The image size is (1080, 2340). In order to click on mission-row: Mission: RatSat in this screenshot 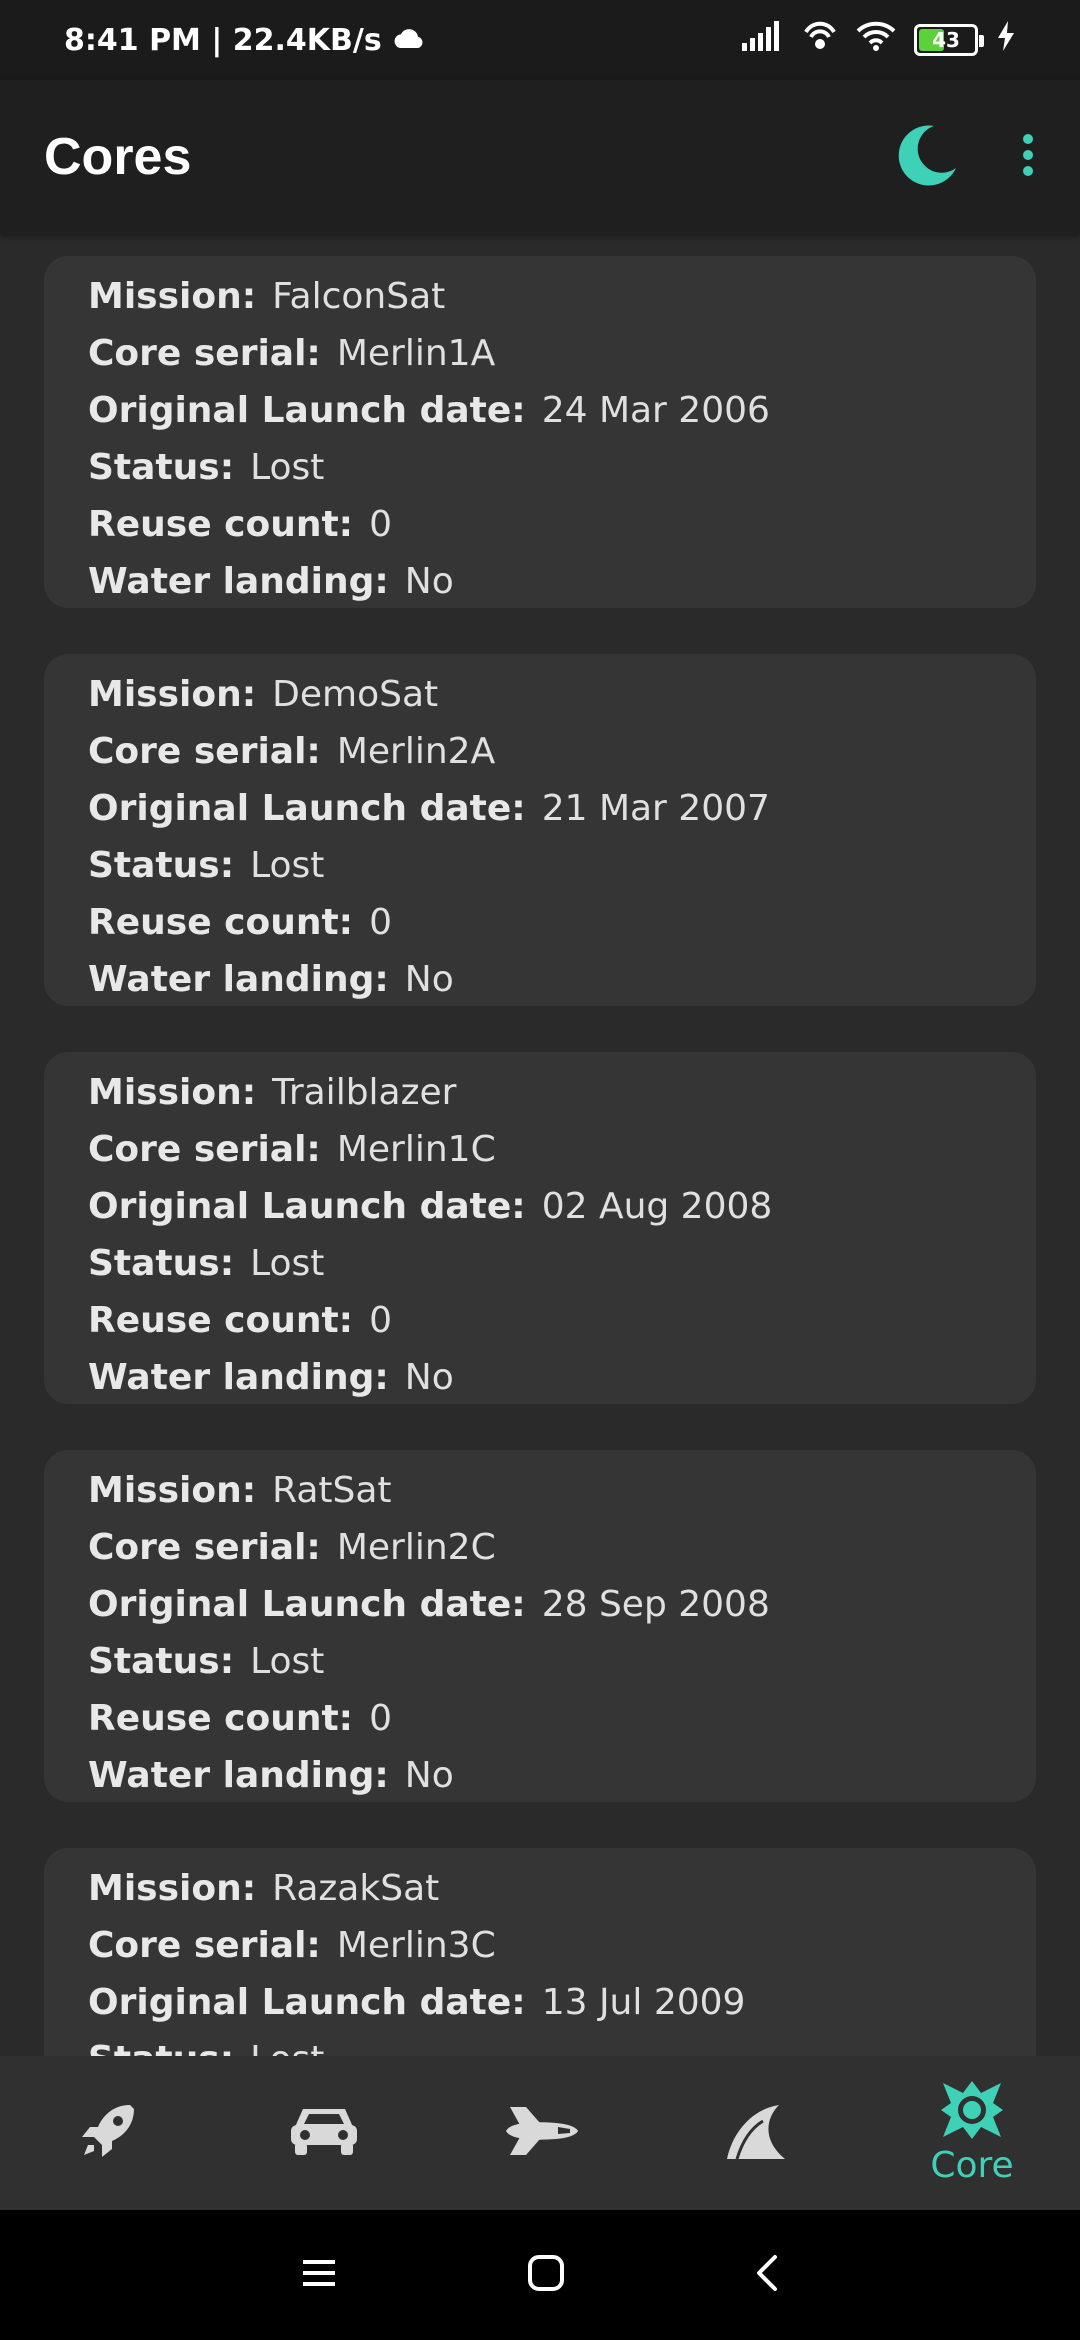, I will do `click(540, 1490)`.